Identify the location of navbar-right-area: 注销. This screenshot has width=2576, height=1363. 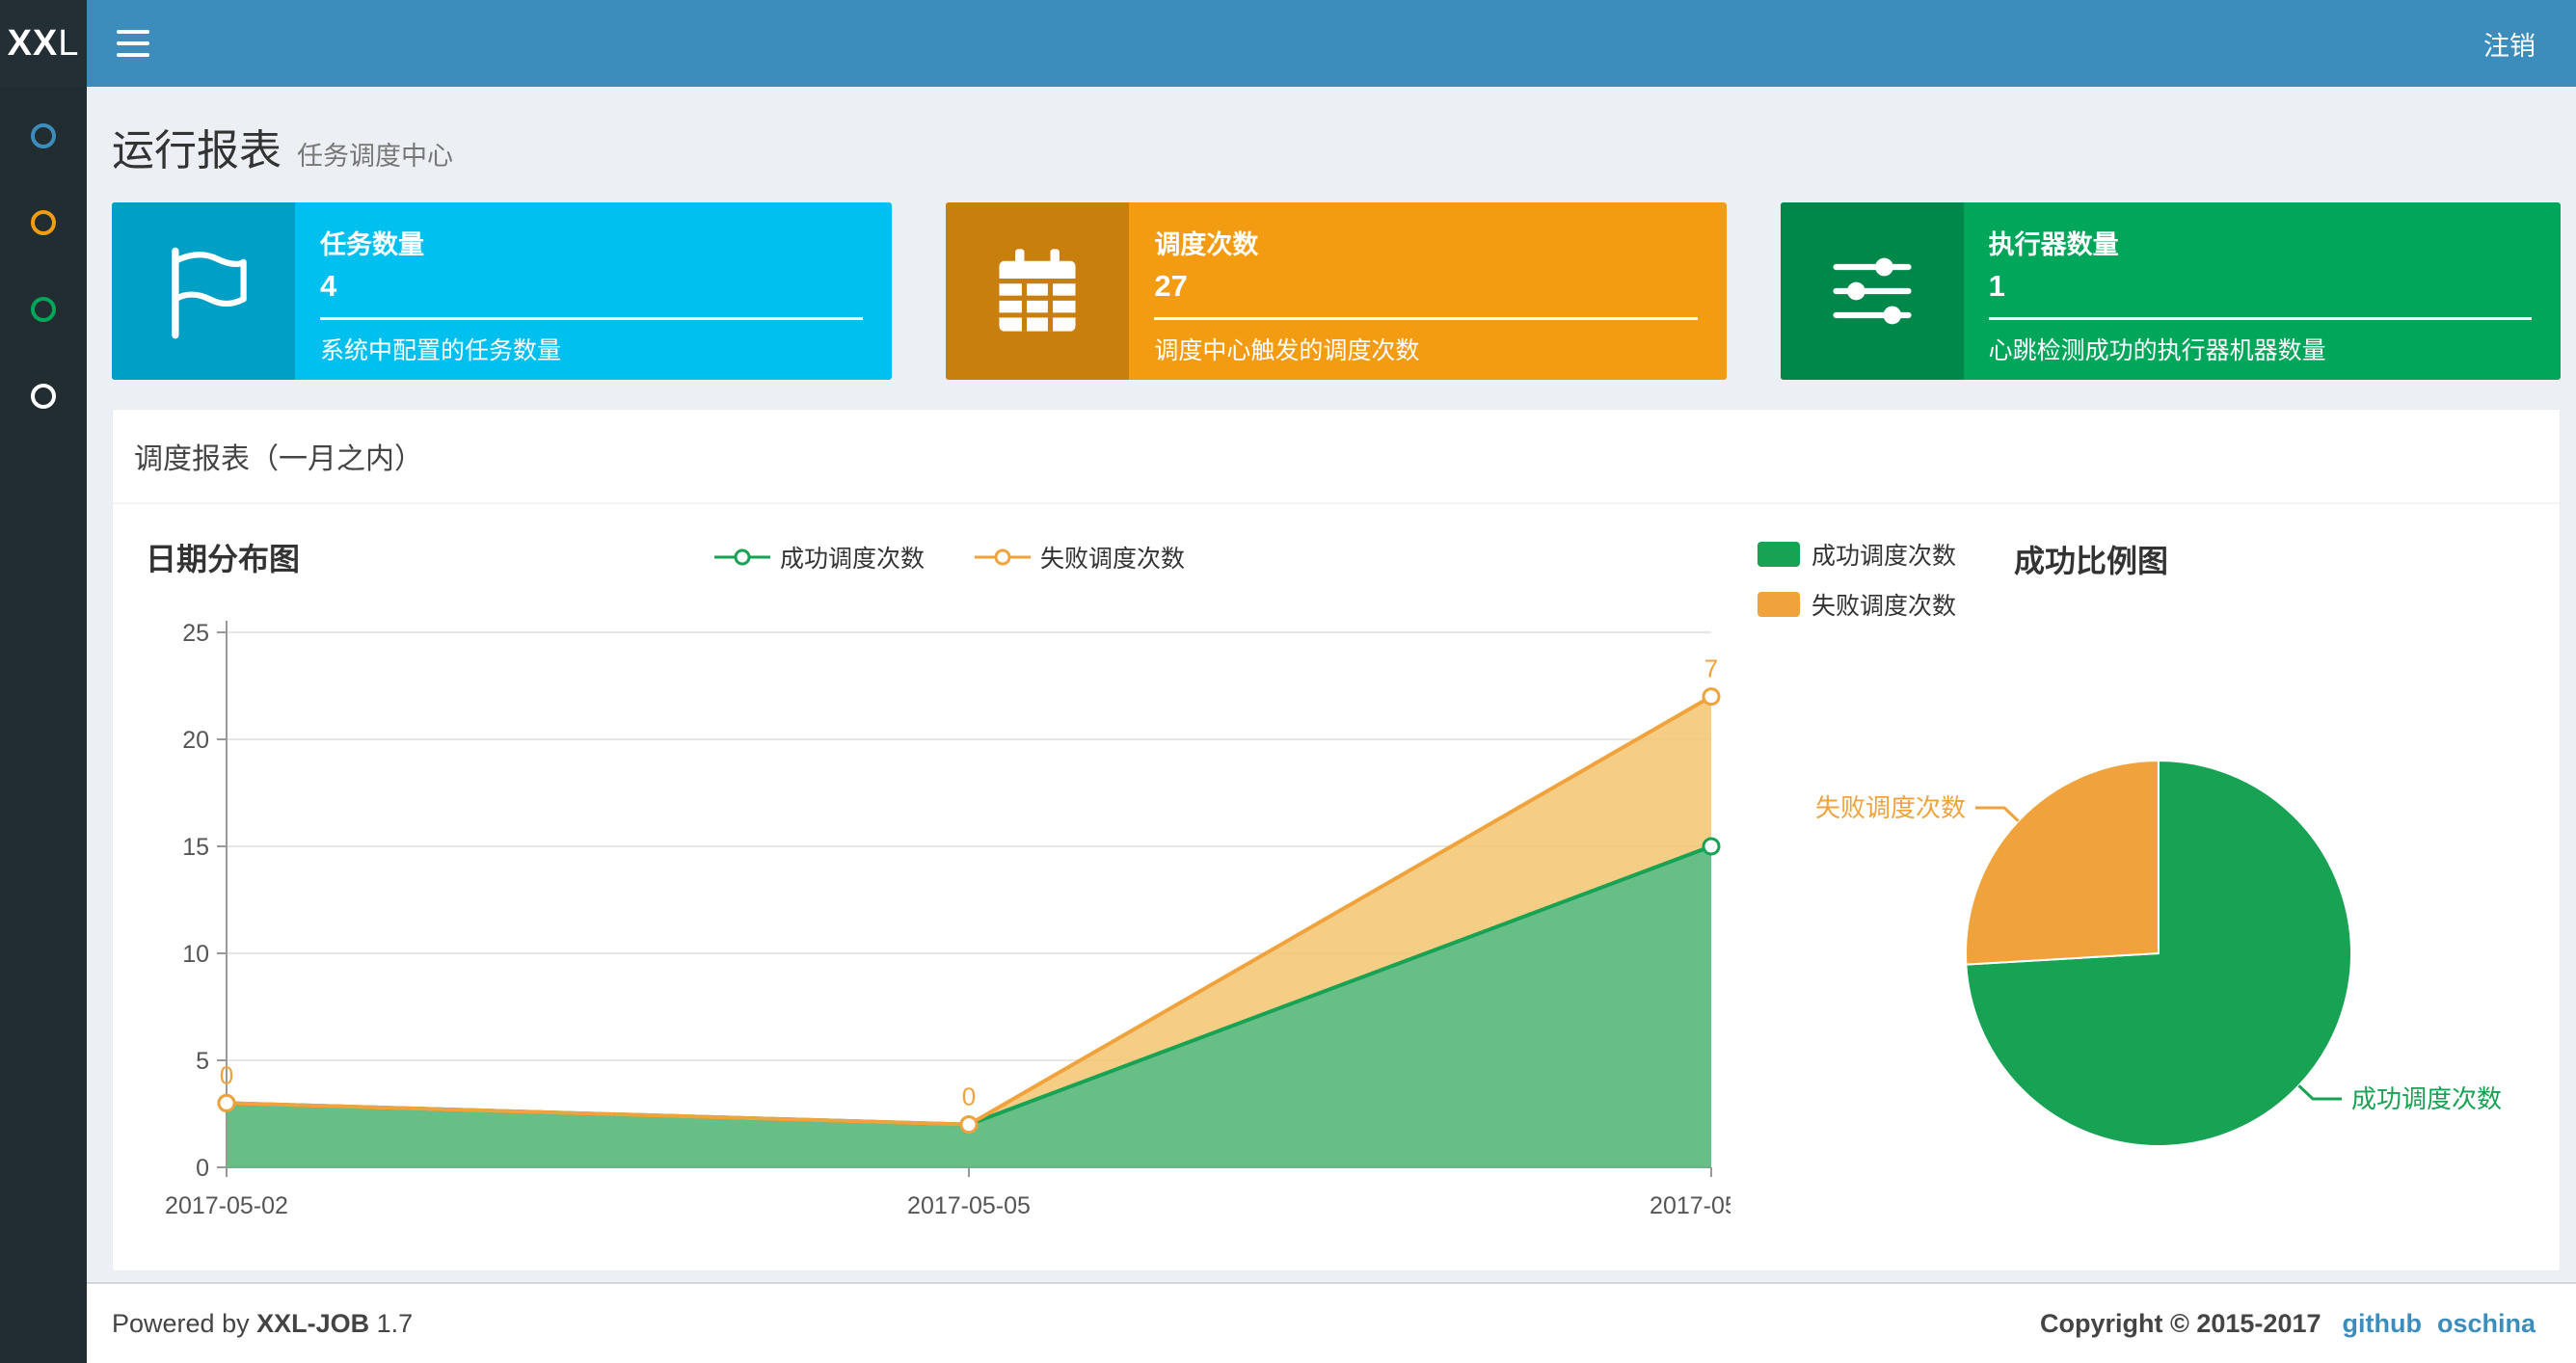
(1331, 43).